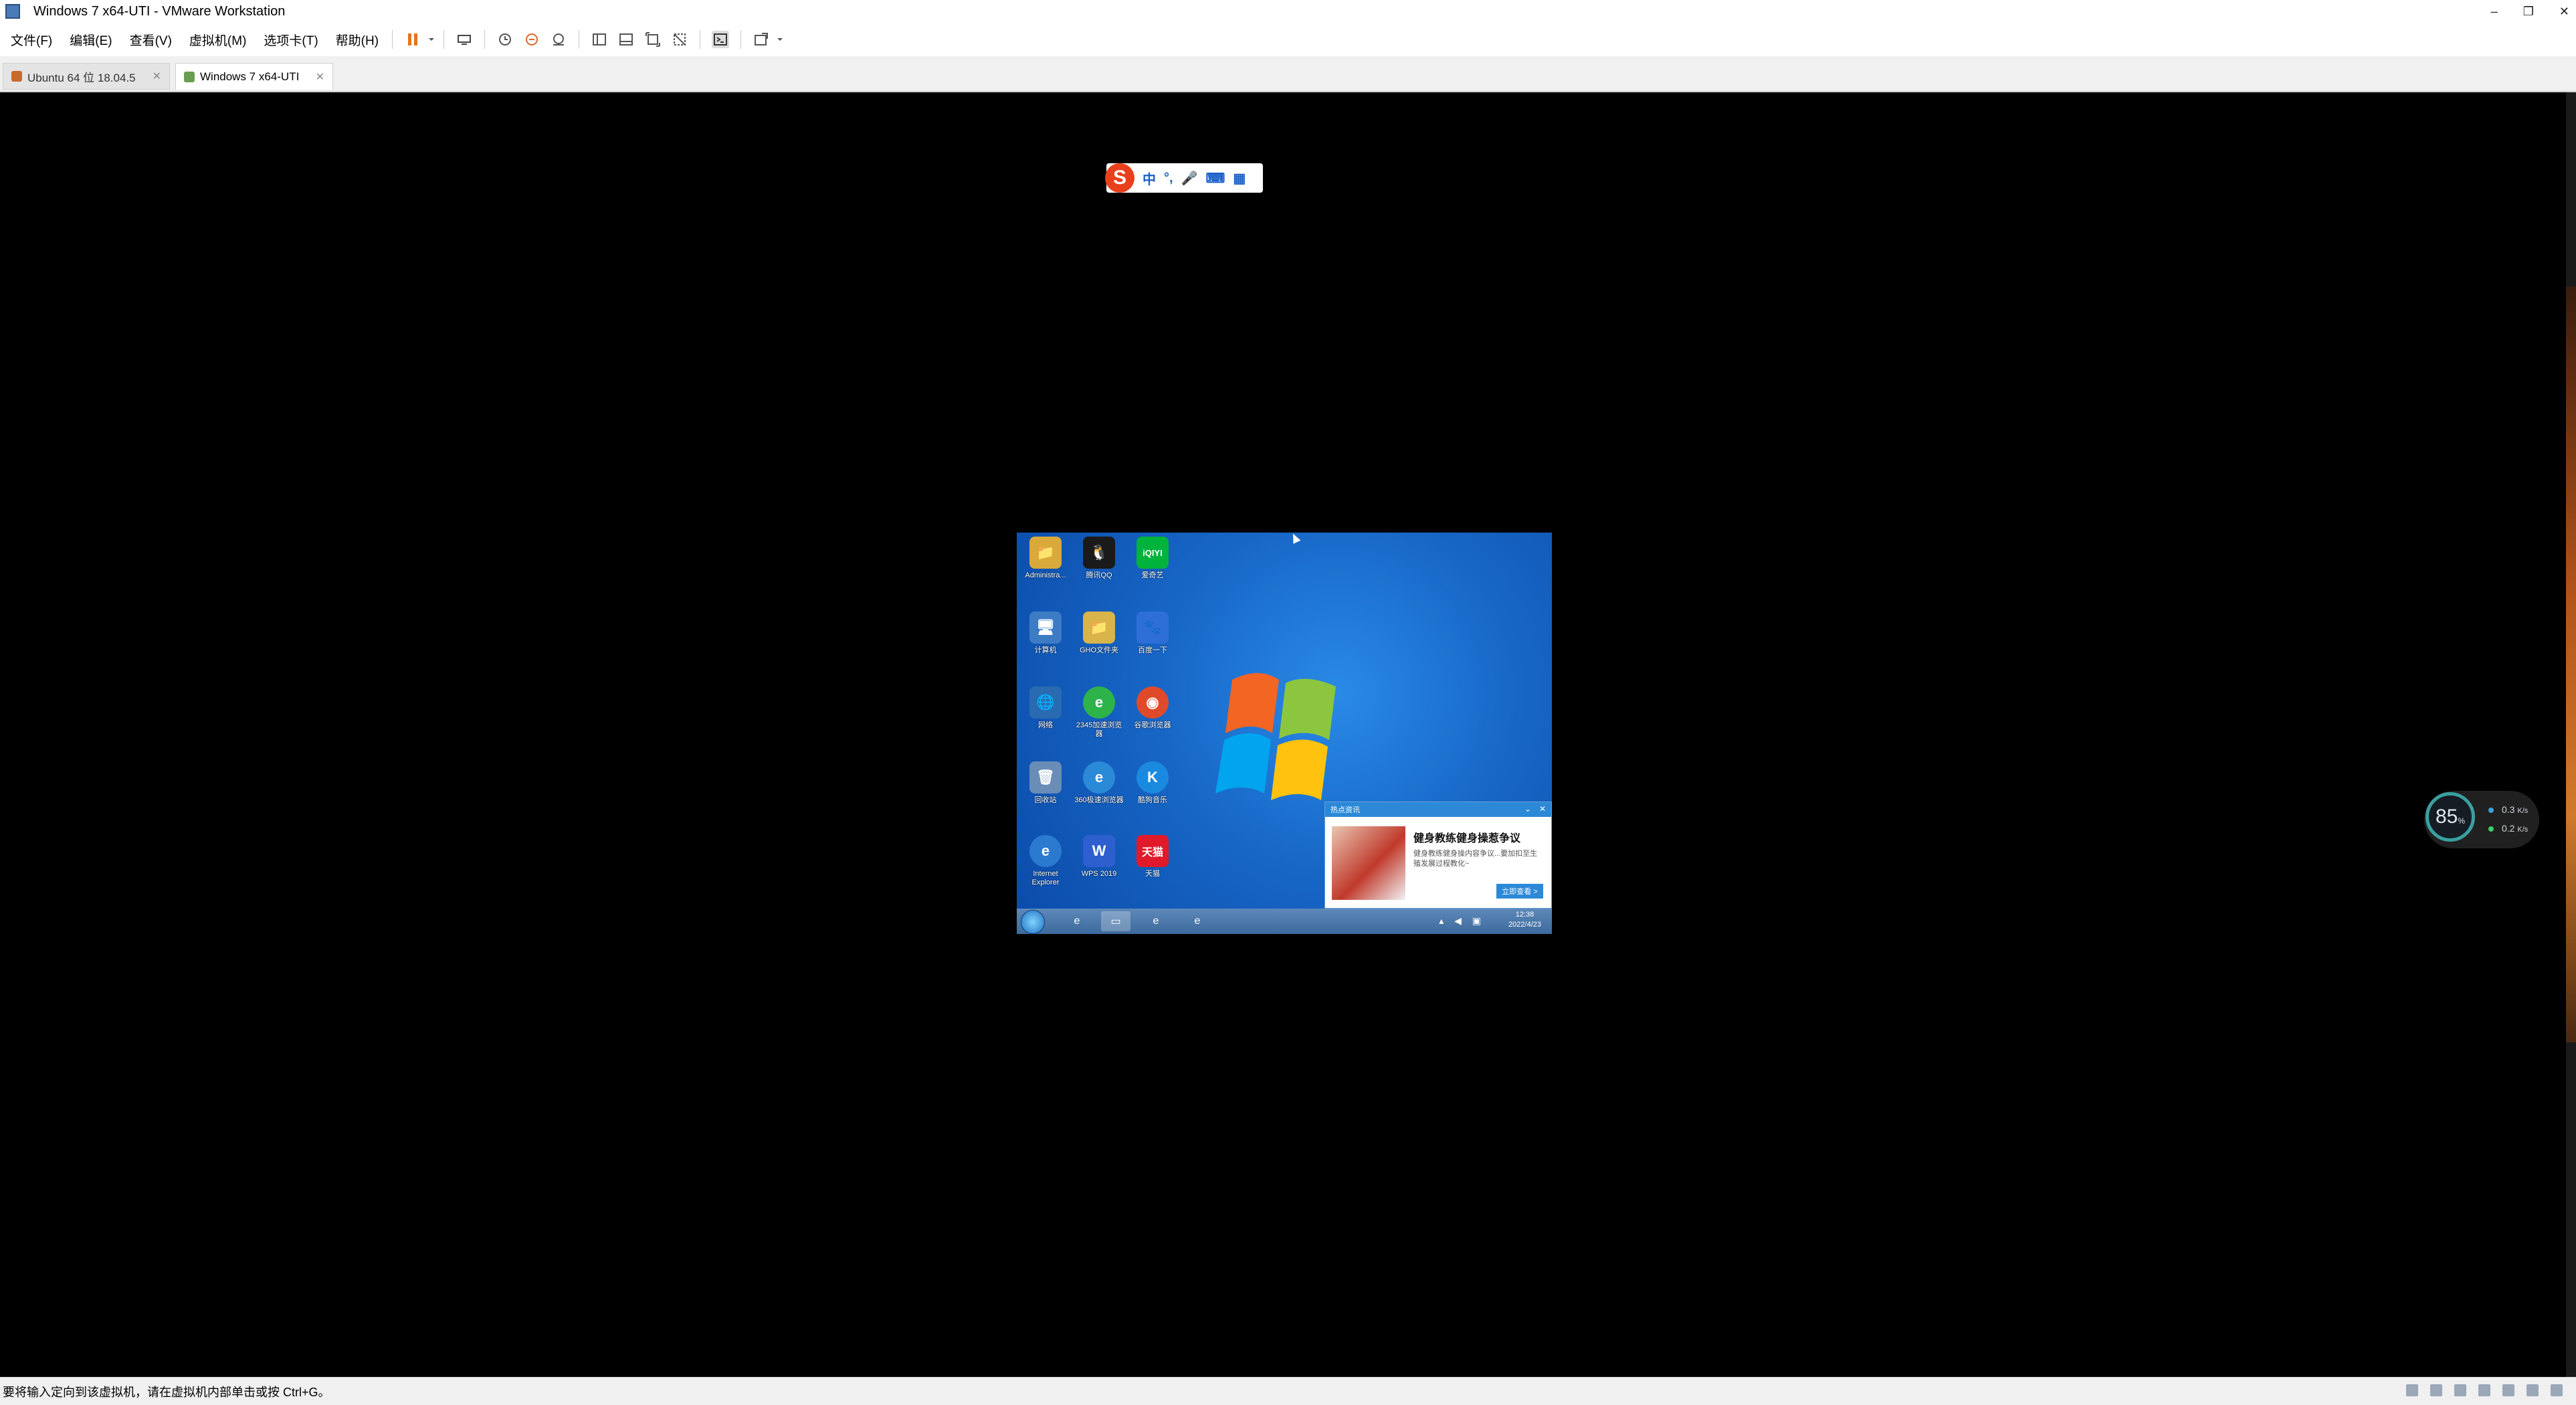 Image resolution: width=2576 pixels, height=1405 pixels. I want to click on desktop-icon-2345-browser: e 2345加速浏览器, so click(1099, 712).